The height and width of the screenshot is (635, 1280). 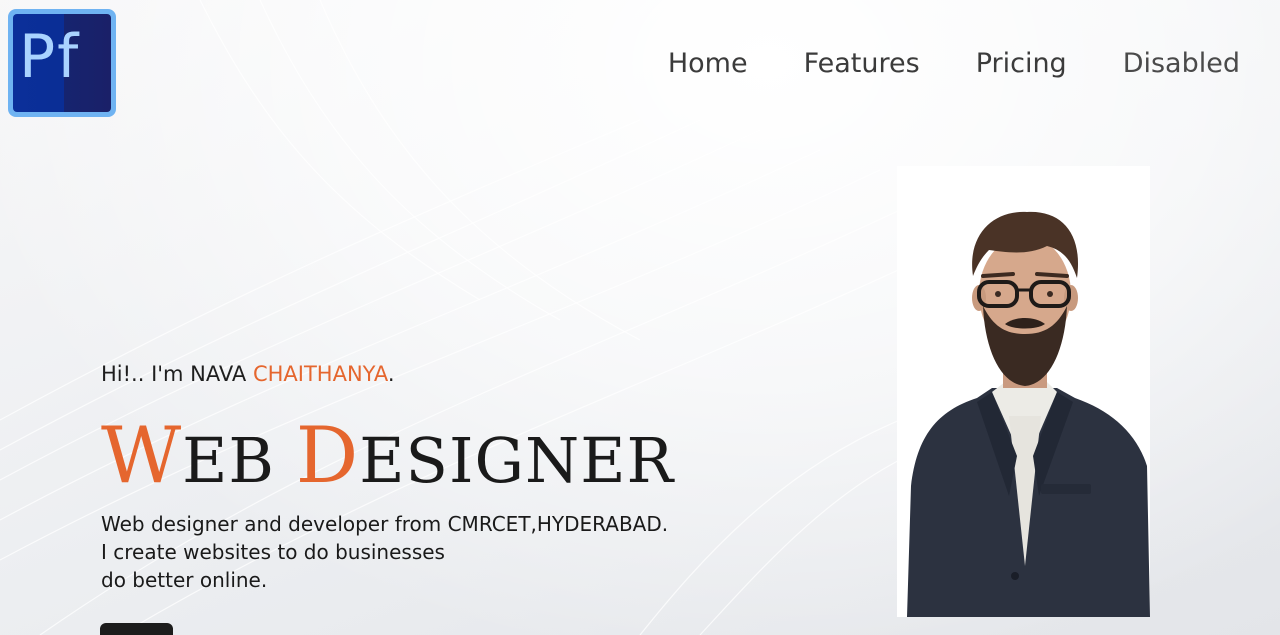 I want to click on main-nav: Home Features Pricing Disabled, so click(x=954, y=64).